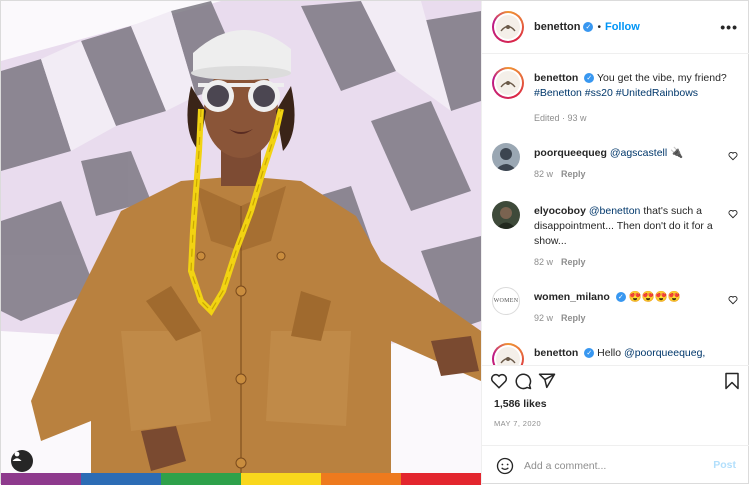 Image resolution: width=749 pixels, height=485 pixels. I want to click on add-comment-bar: Add a comment... Post, so click(615, 465).